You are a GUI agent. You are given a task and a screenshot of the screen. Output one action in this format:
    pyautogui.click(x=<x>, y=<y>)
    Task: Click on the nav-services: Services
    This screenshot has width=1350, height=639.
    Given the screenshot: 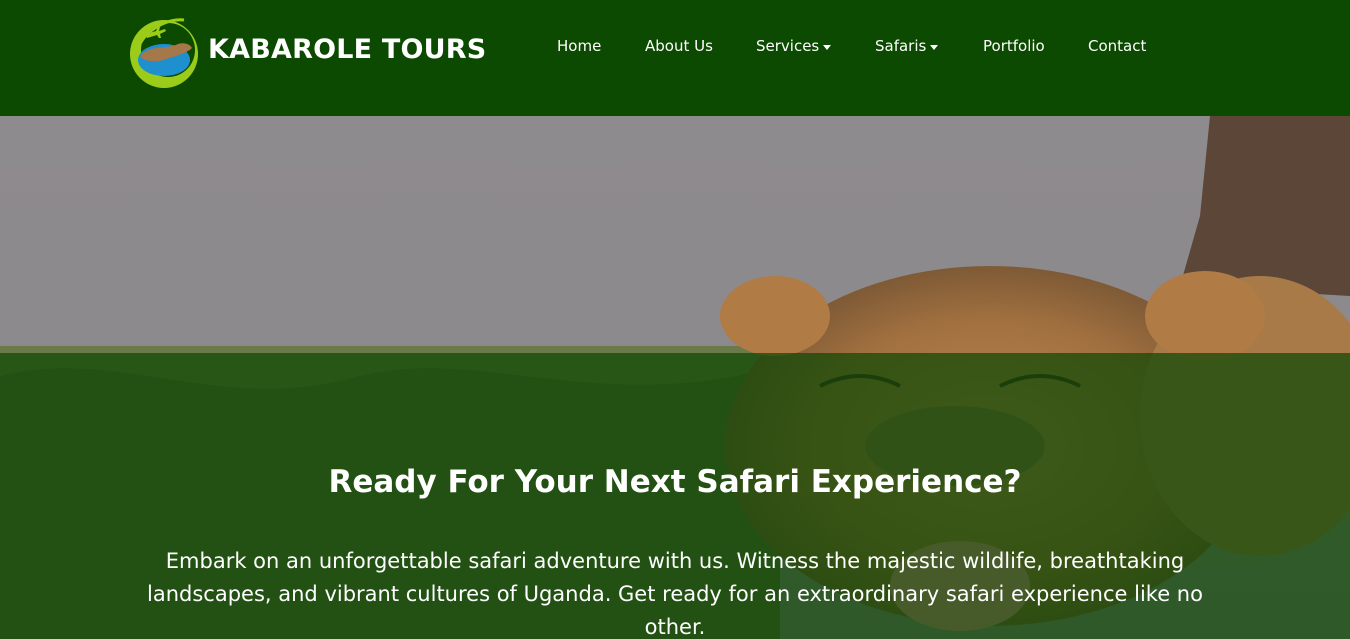 What is the action you would take?
    pyautogui.click(x=794, y=46)
    